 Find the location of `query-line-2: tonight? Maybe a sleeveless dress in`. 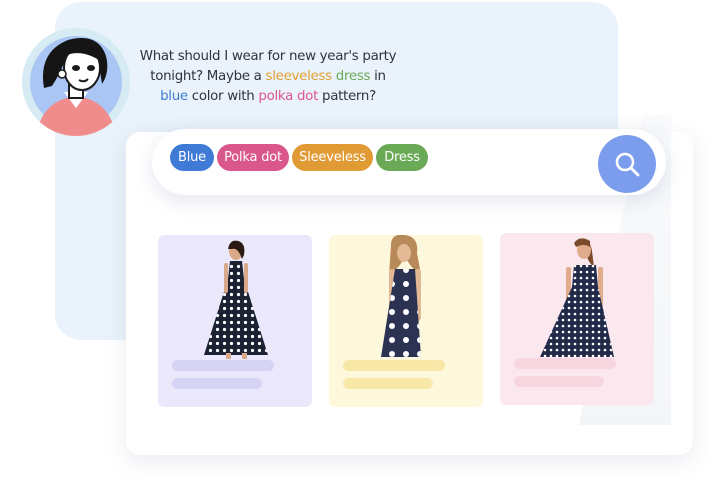

query-line-2: tonight? Maybe a sleeveless dress in is located at coordinates (268, 77).